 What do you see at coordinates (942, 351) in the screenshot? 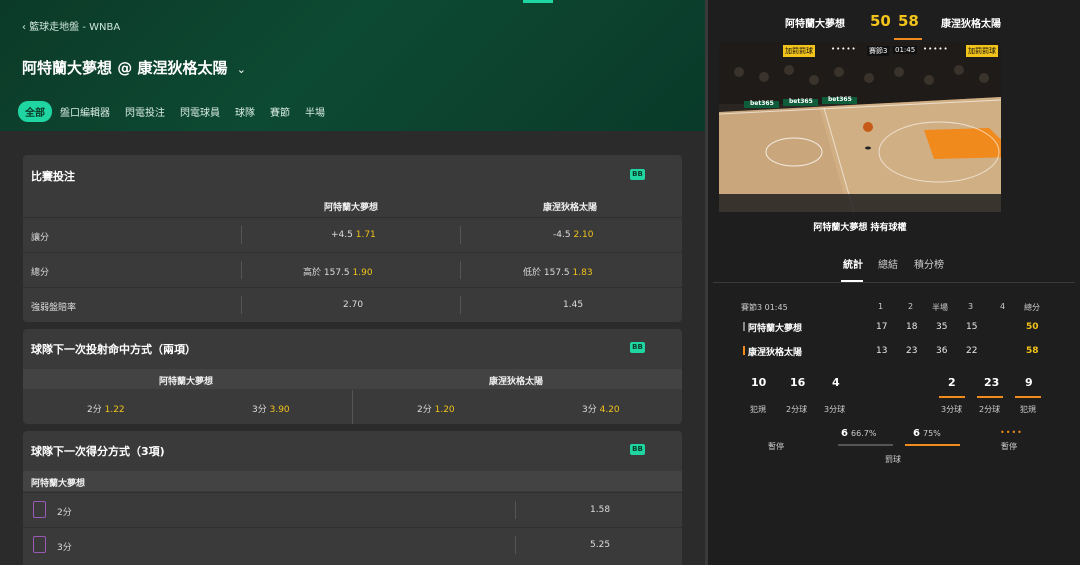
I see `away-half: 36` at bounding box center [942, 351].